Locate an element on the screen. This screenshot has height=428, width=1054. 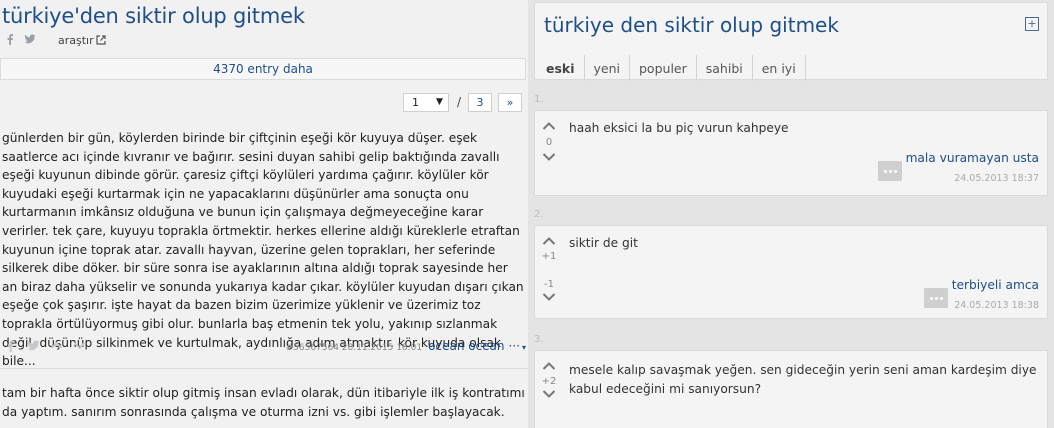
search-label: araştır is located at coordinates (76, 40).